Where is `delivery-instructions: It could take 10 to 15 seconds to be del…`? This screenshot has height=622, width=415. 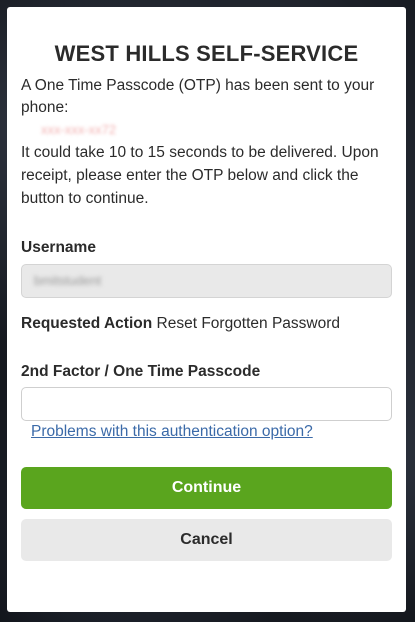 delivery-instructions: It could take 10 to 15 seconds to be del… is located at coordinates (200, 175).